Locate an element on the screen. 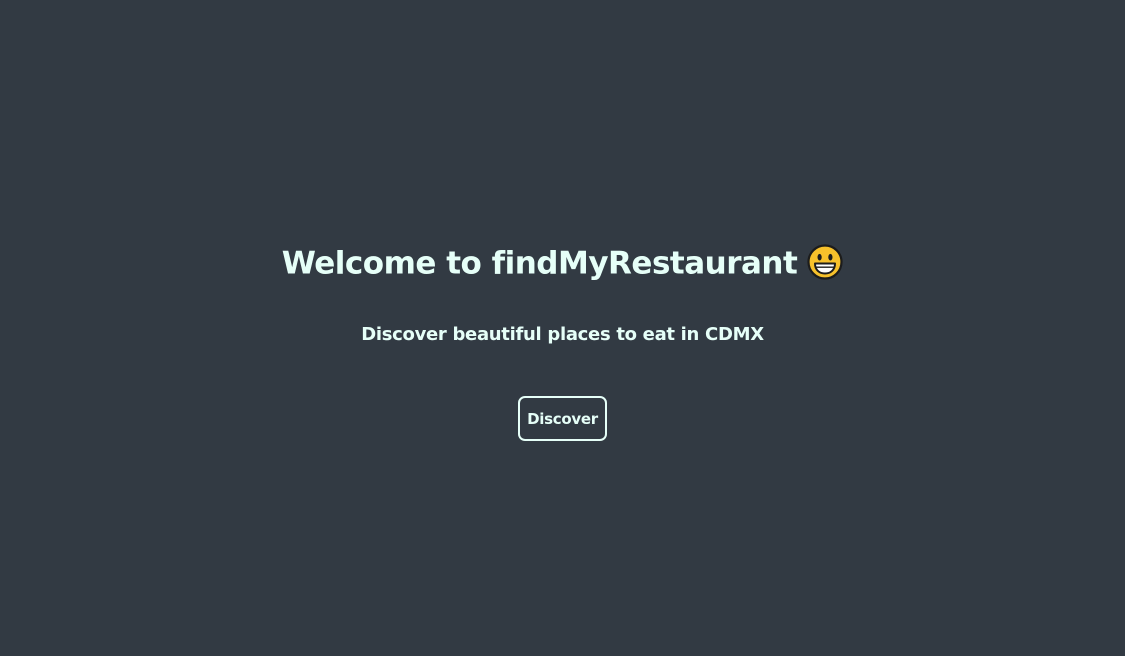 This screenshot has height=656, width=1125. discover-button: Discover is located at coordinates (562, 418).